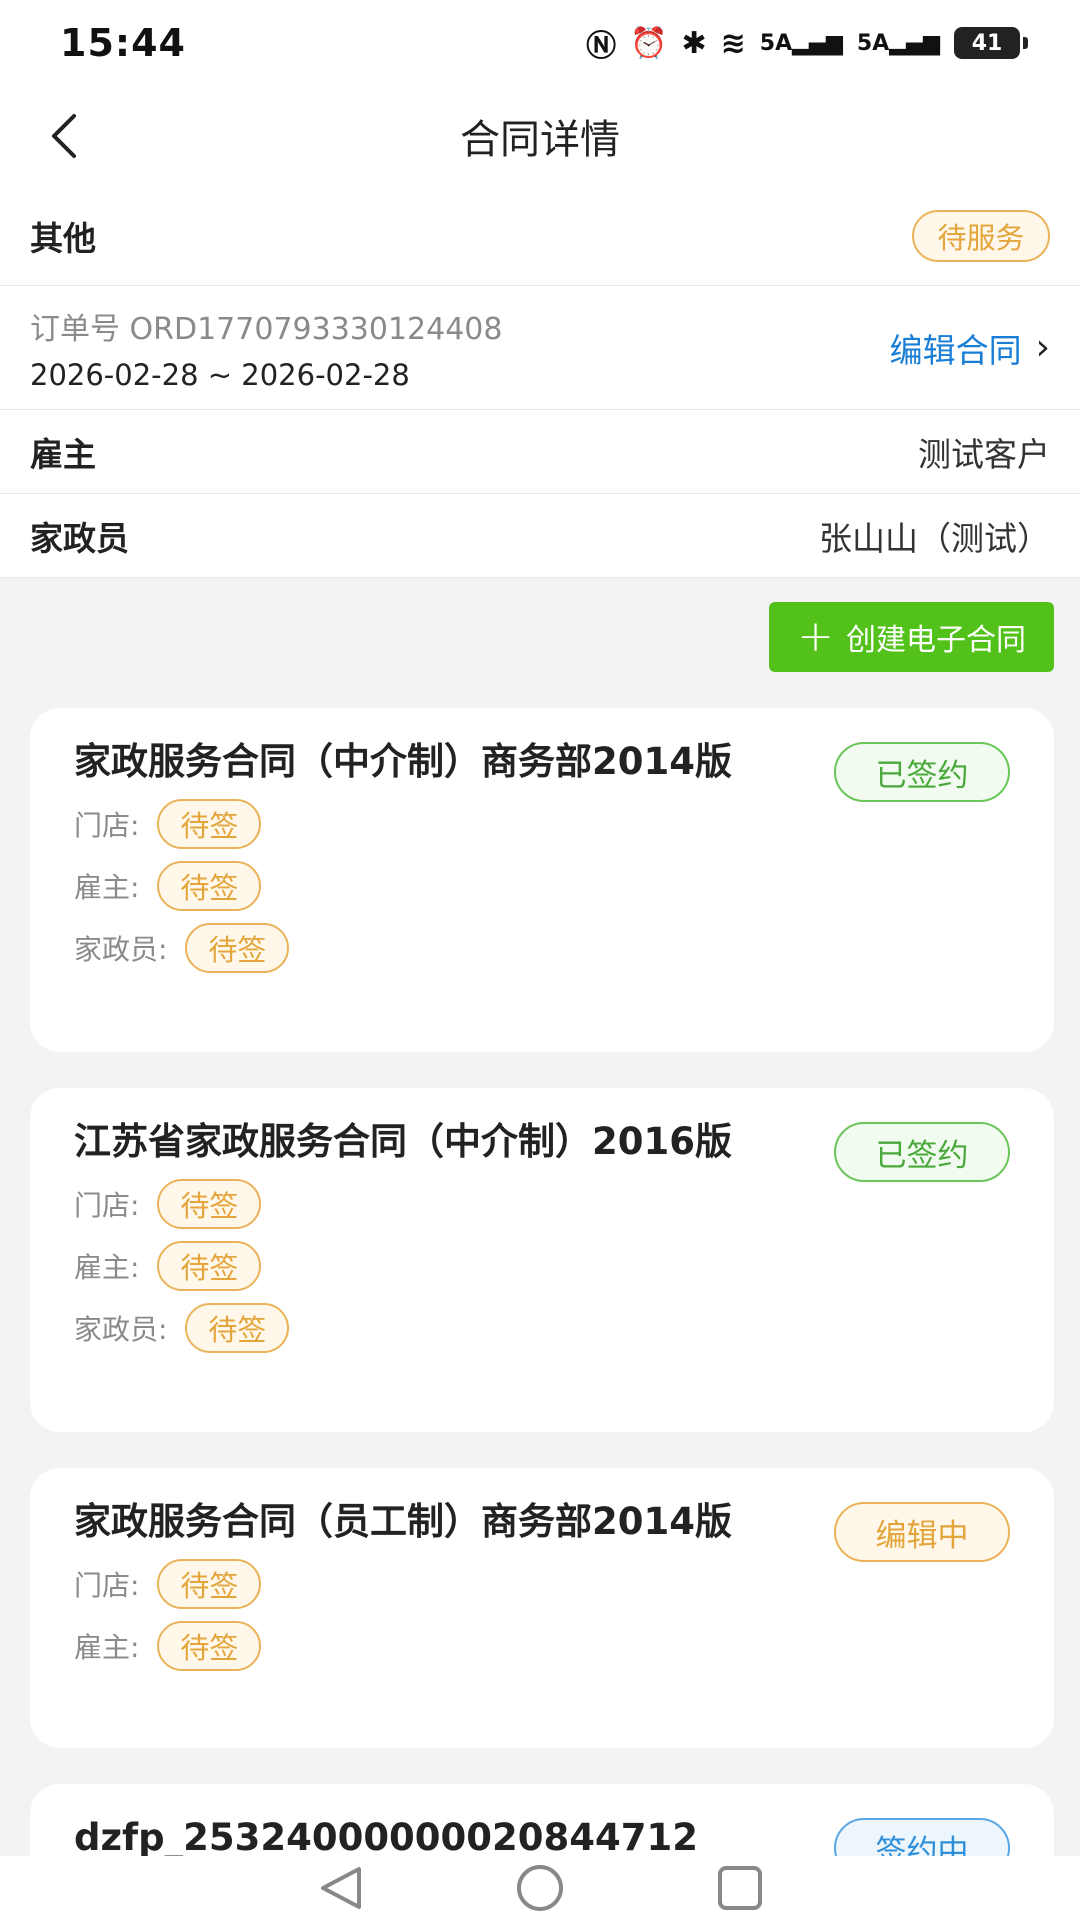  I want to click on action-area: + 创建电子合同, so click(540, 642).